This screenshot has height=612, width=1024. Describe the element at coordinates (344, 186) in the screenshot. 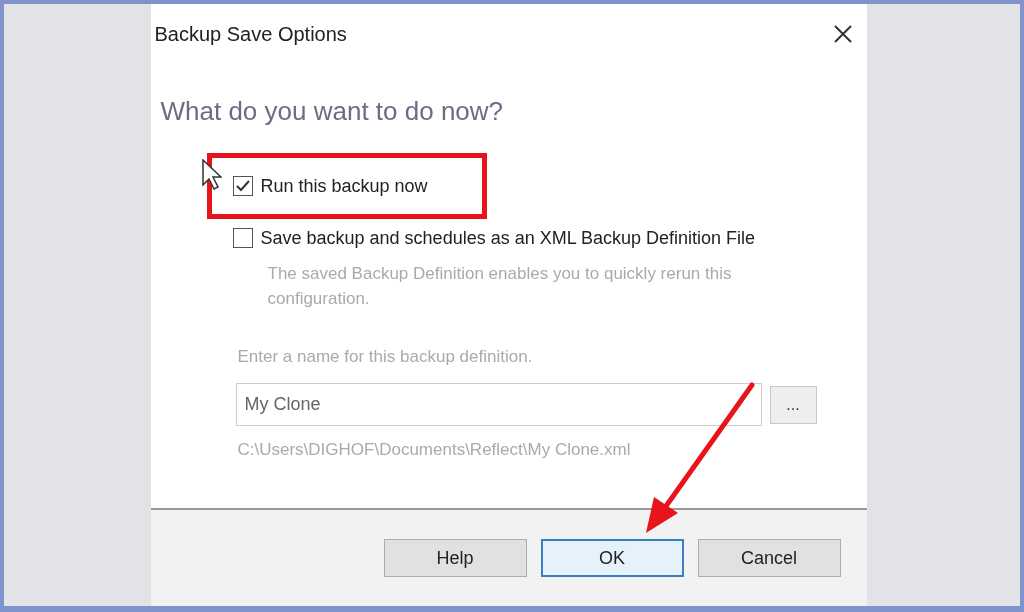

I see `checkbox-label: Run this backup now` at that location.